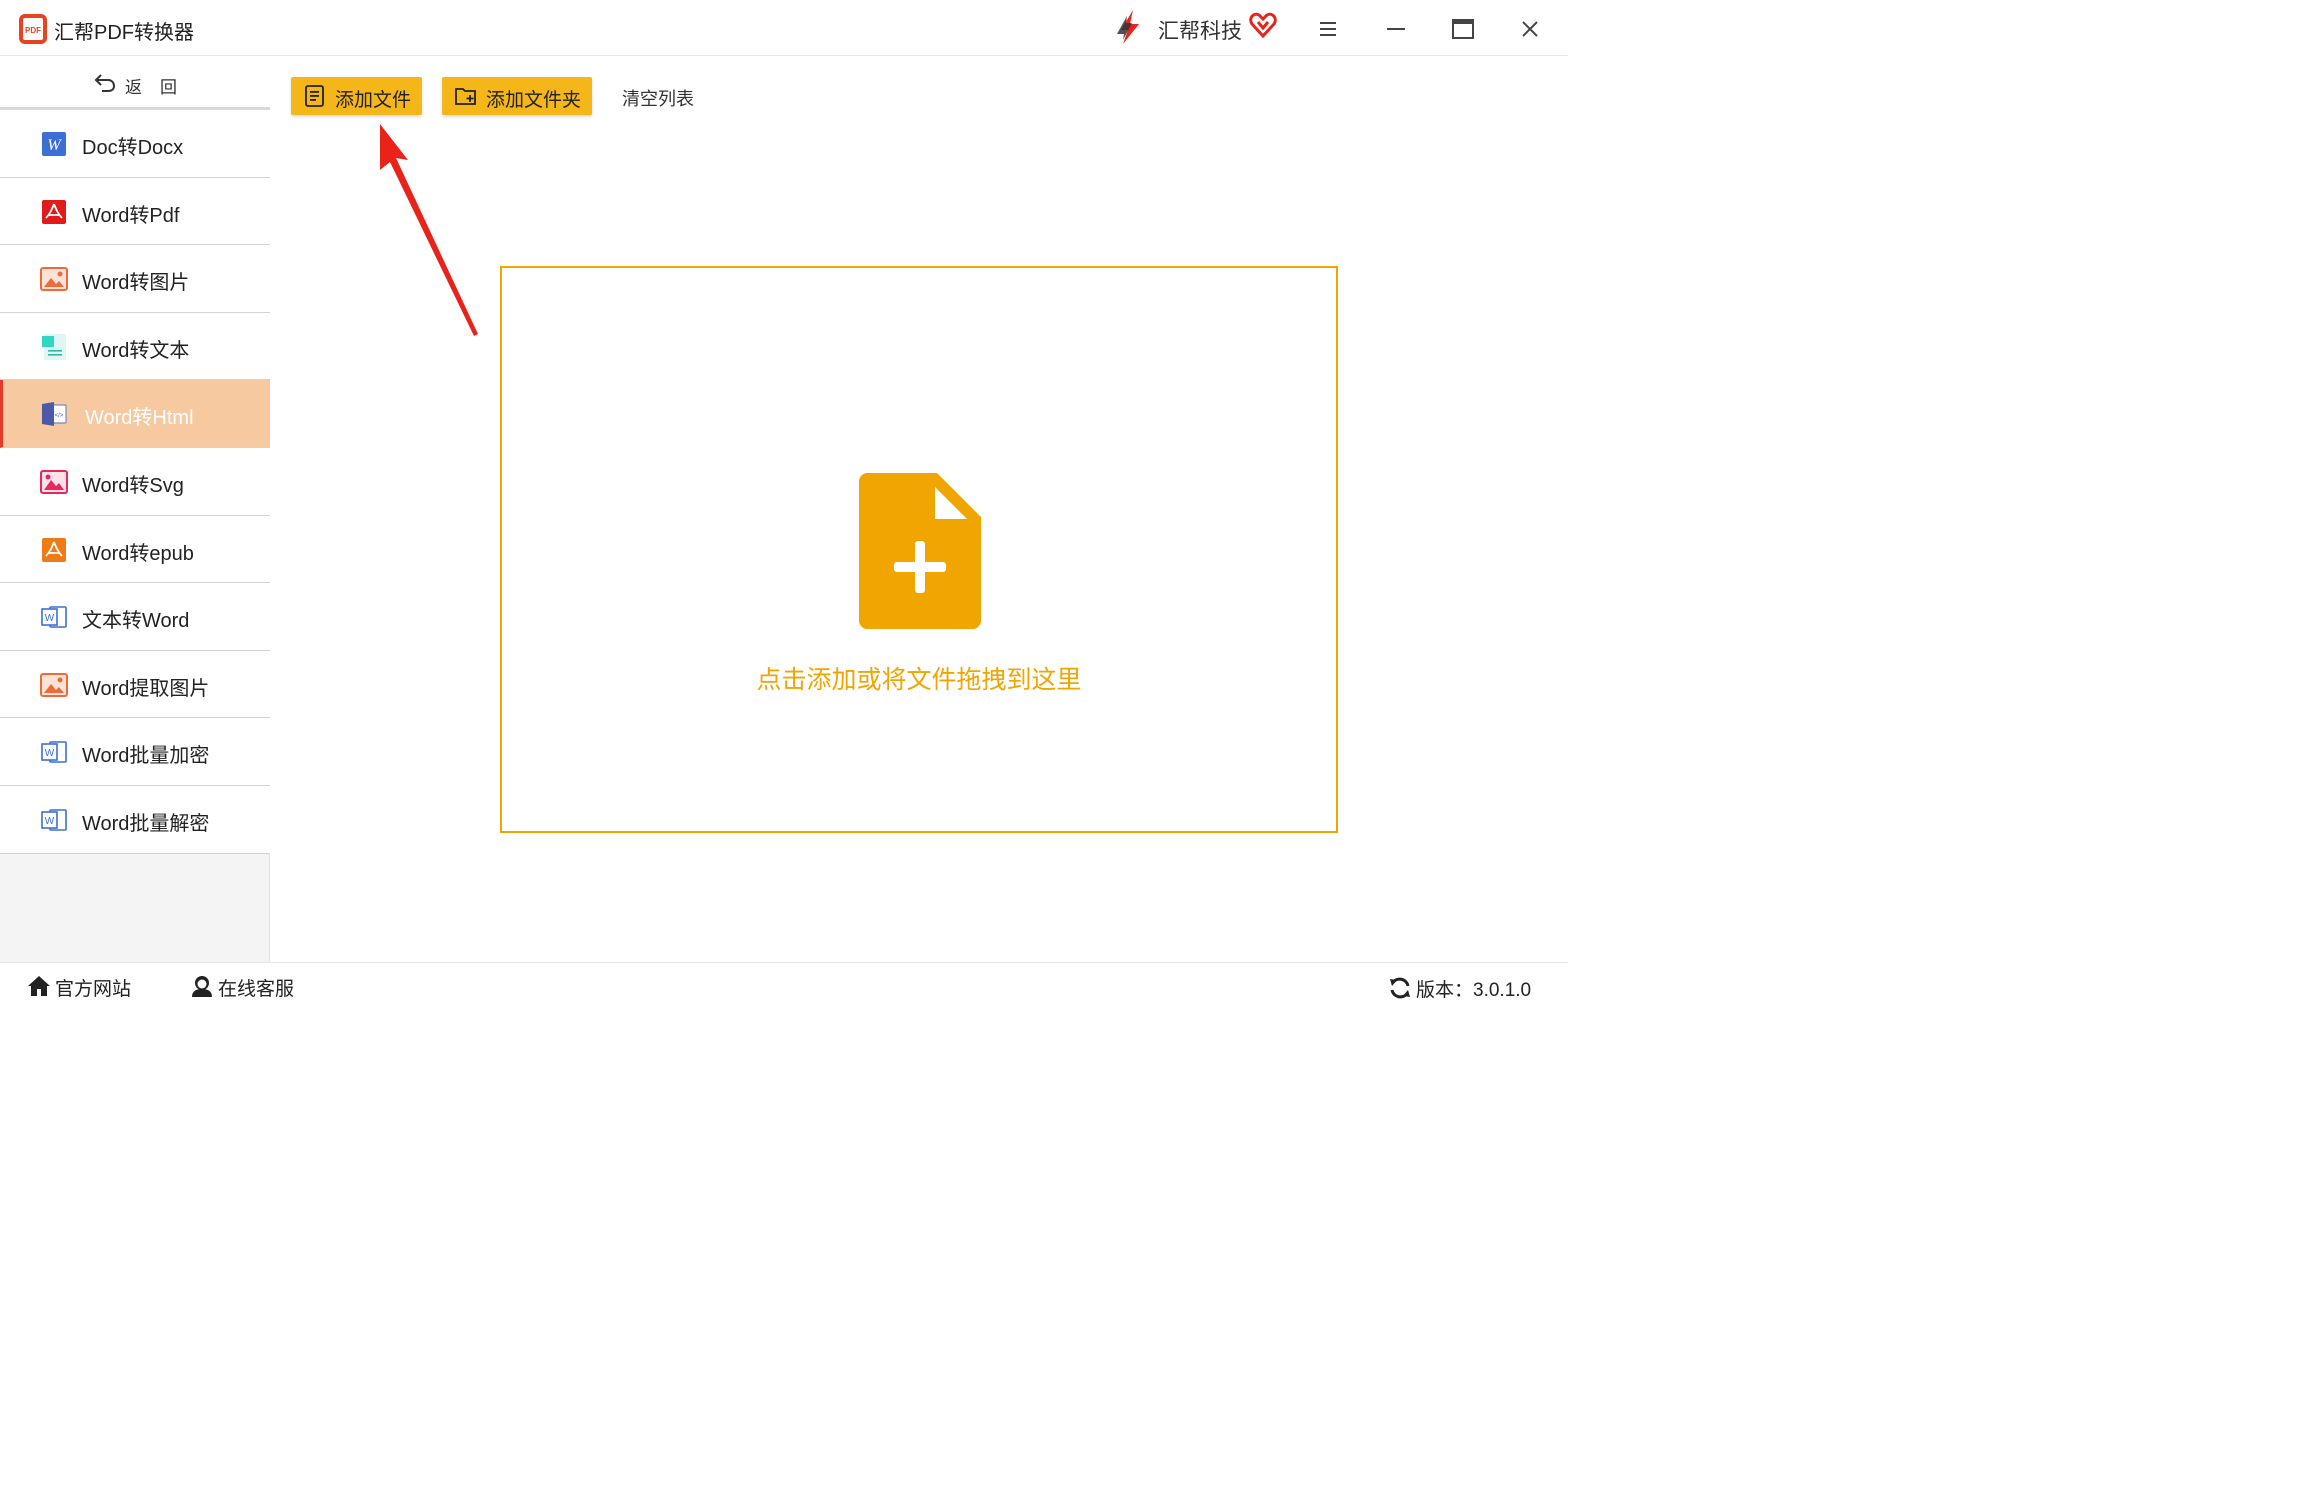  I want to click on sidebar-item-word-to-svg: Word转Svg, so click(135, 481).